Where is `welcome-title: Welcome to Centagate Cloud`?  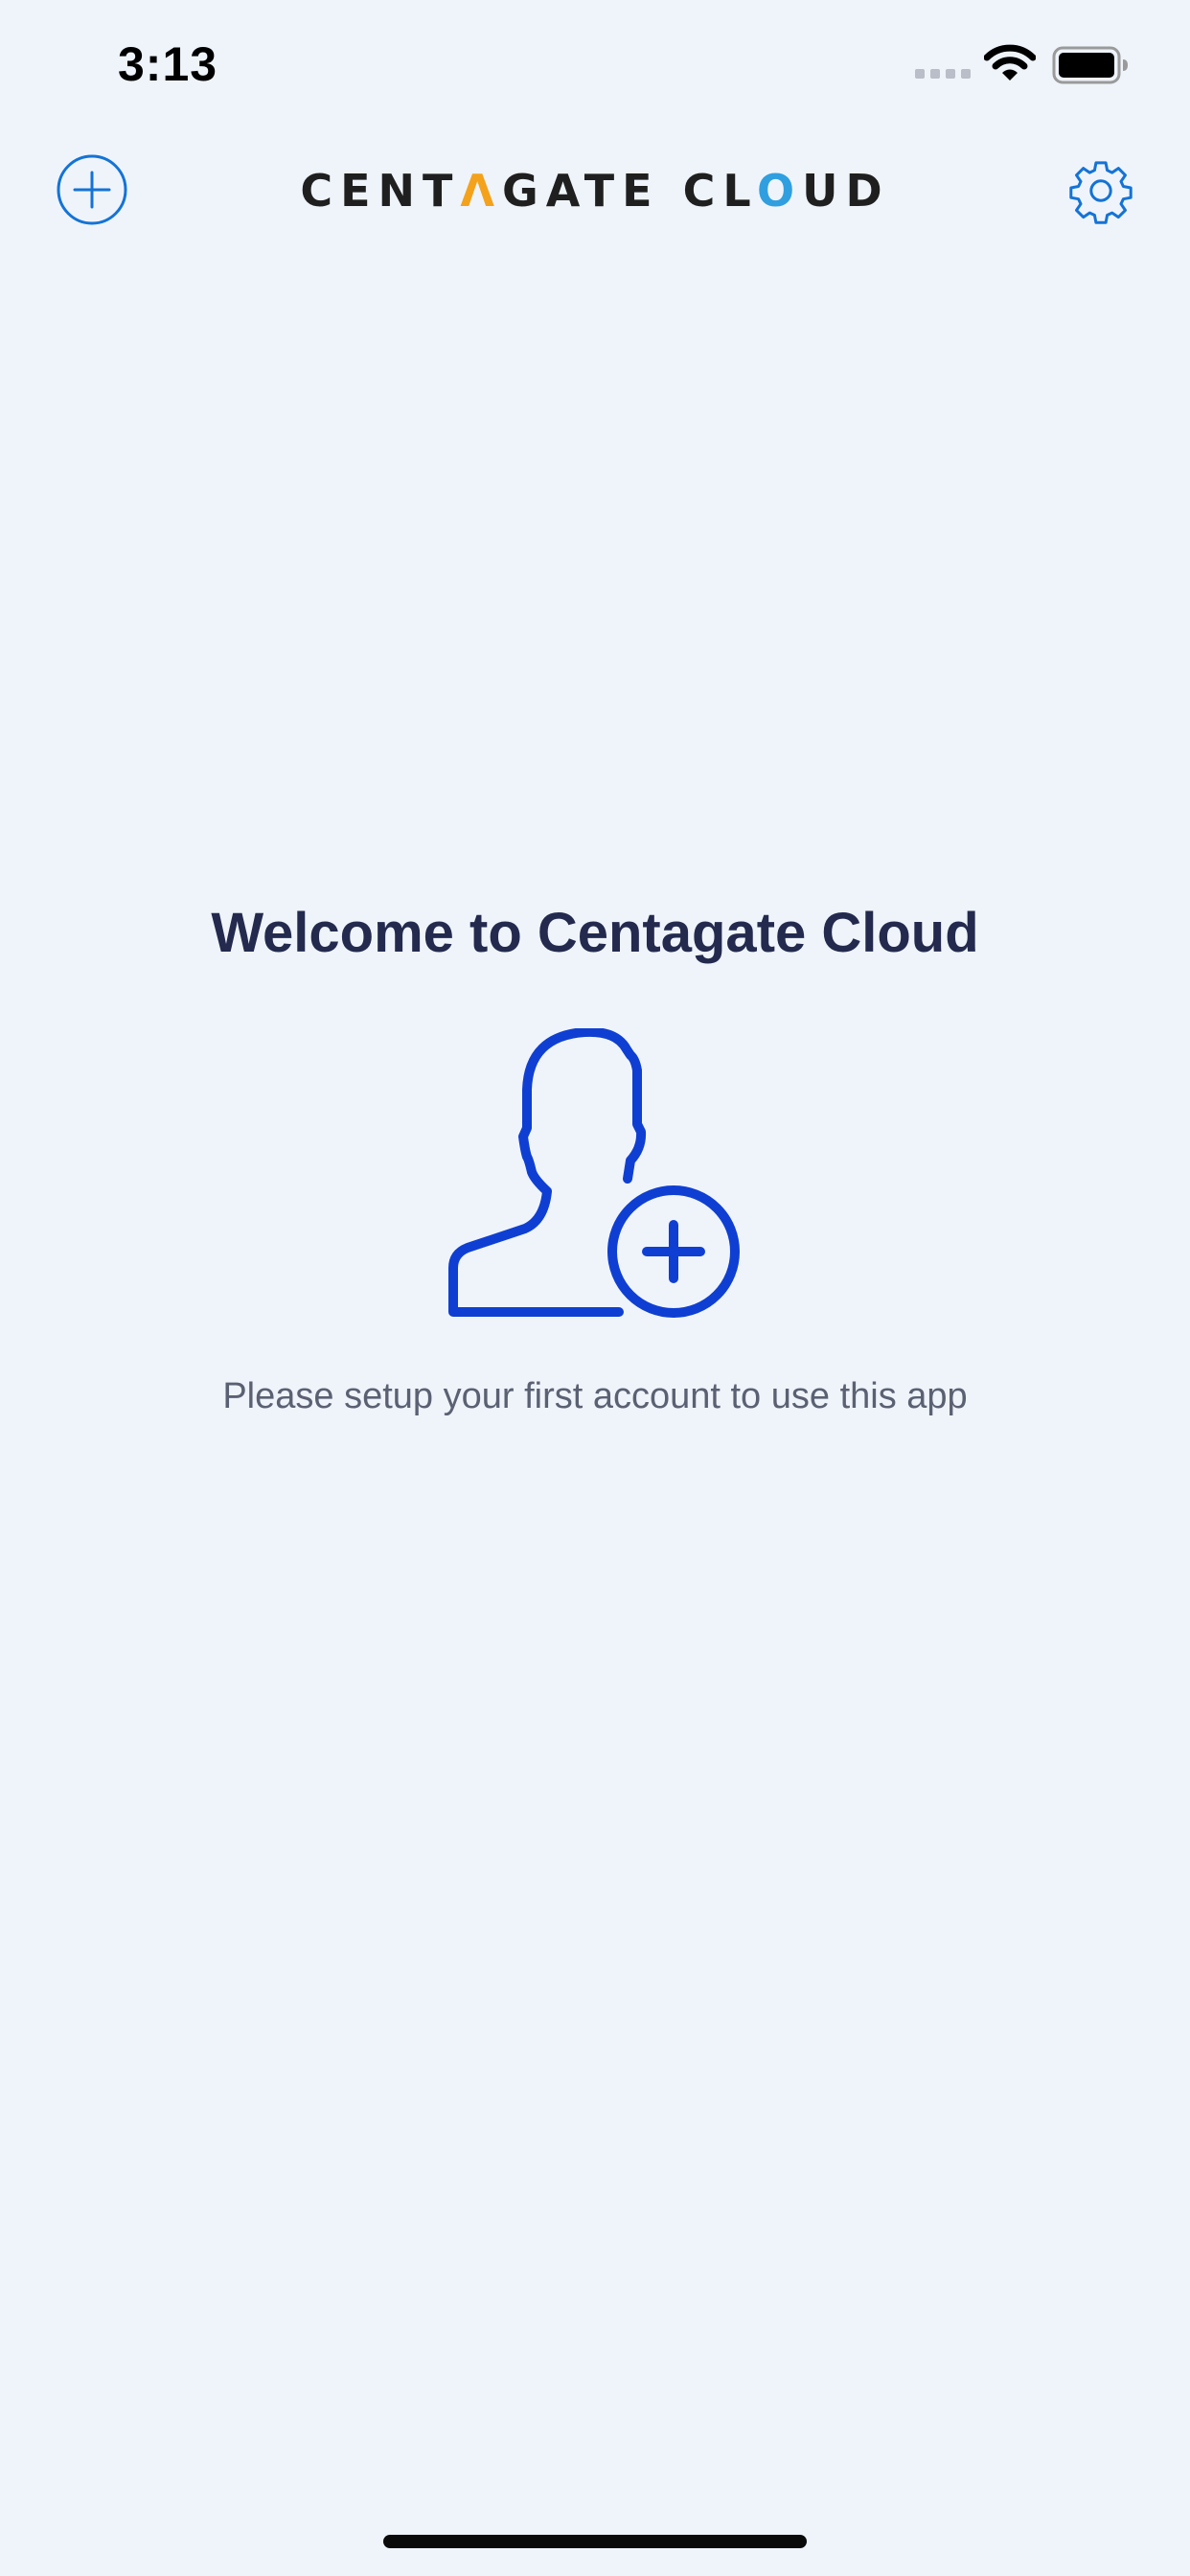
welcome-title: Welcome to Centagate Cloud is located at coordinates (595, 933).